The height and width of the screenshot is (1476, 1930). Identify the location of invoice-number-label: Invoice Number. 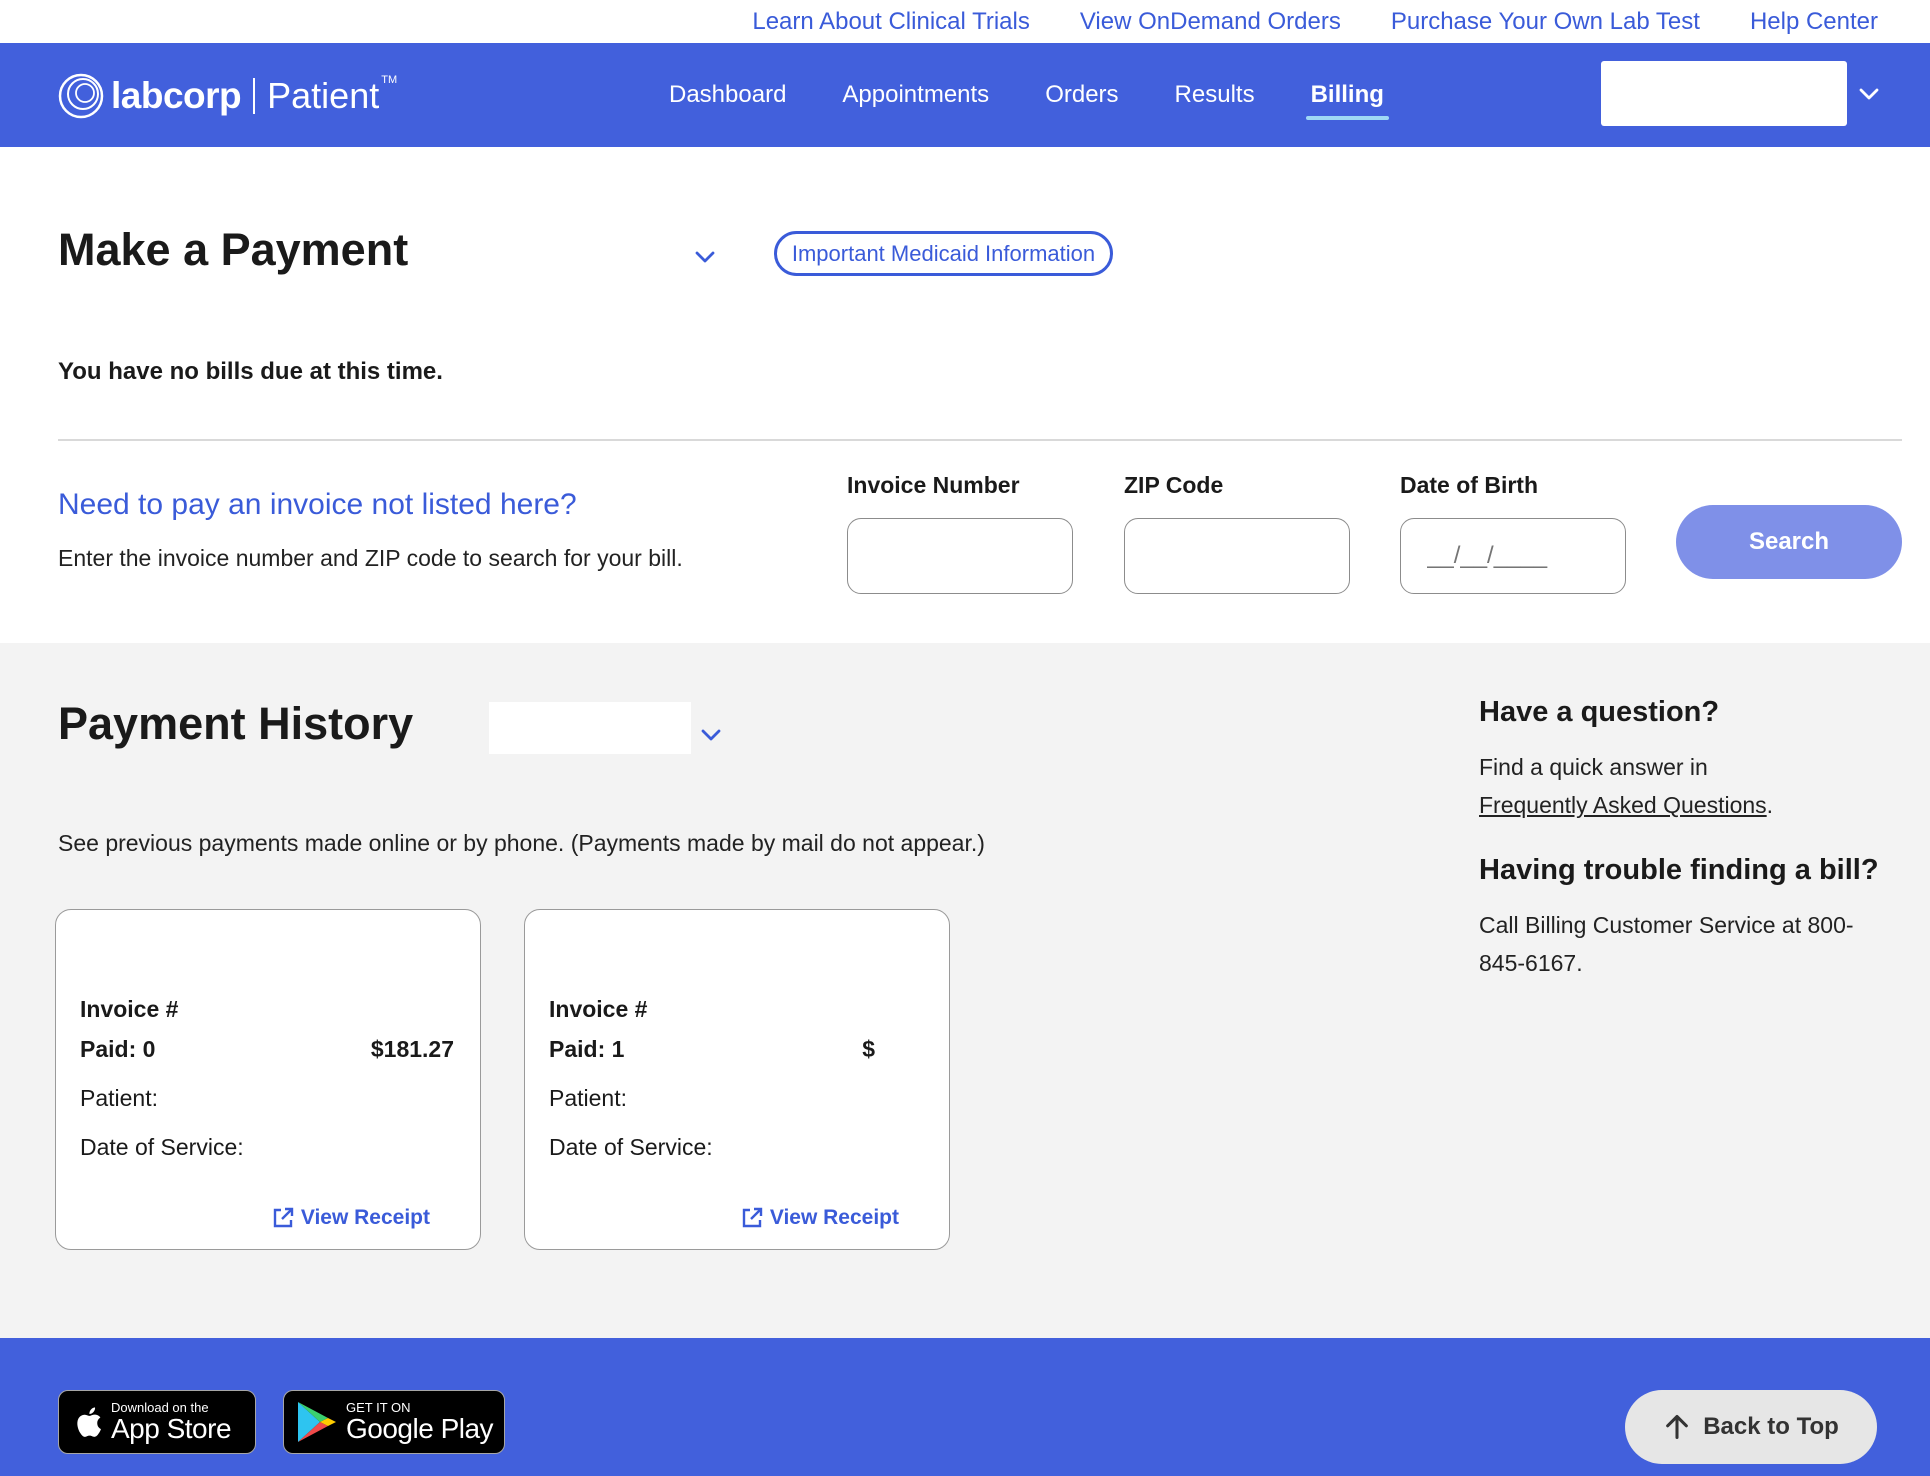
(933, 485).